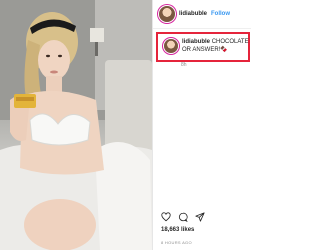 The height and width of the screenshot is (250, 320). I want to click on action-bar, so click(183, 217).